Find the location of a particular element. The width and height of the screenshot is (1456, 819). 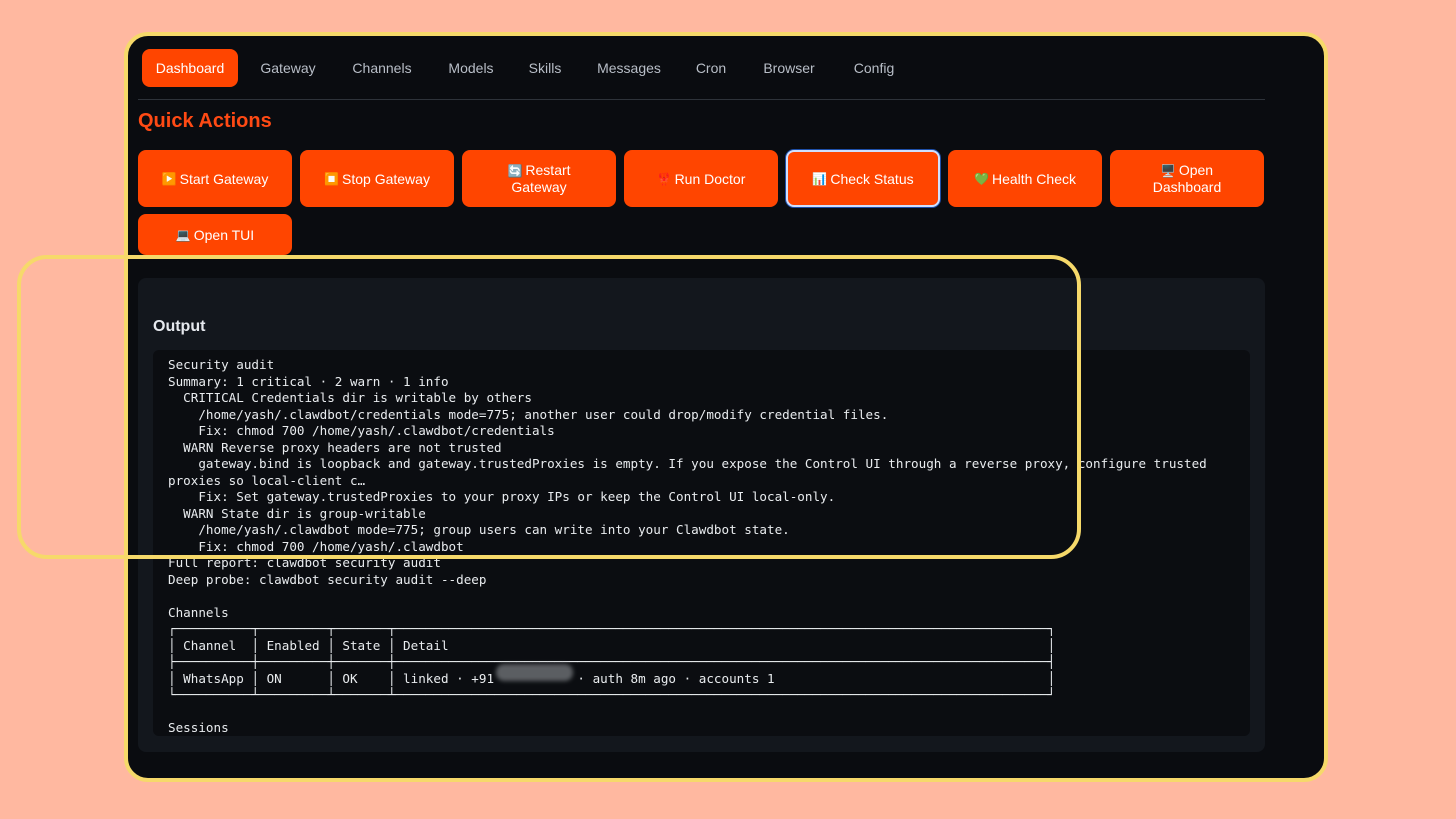

restart-gateway-button: 🔄 Restart Gateway is located at coordinates (539, 178).